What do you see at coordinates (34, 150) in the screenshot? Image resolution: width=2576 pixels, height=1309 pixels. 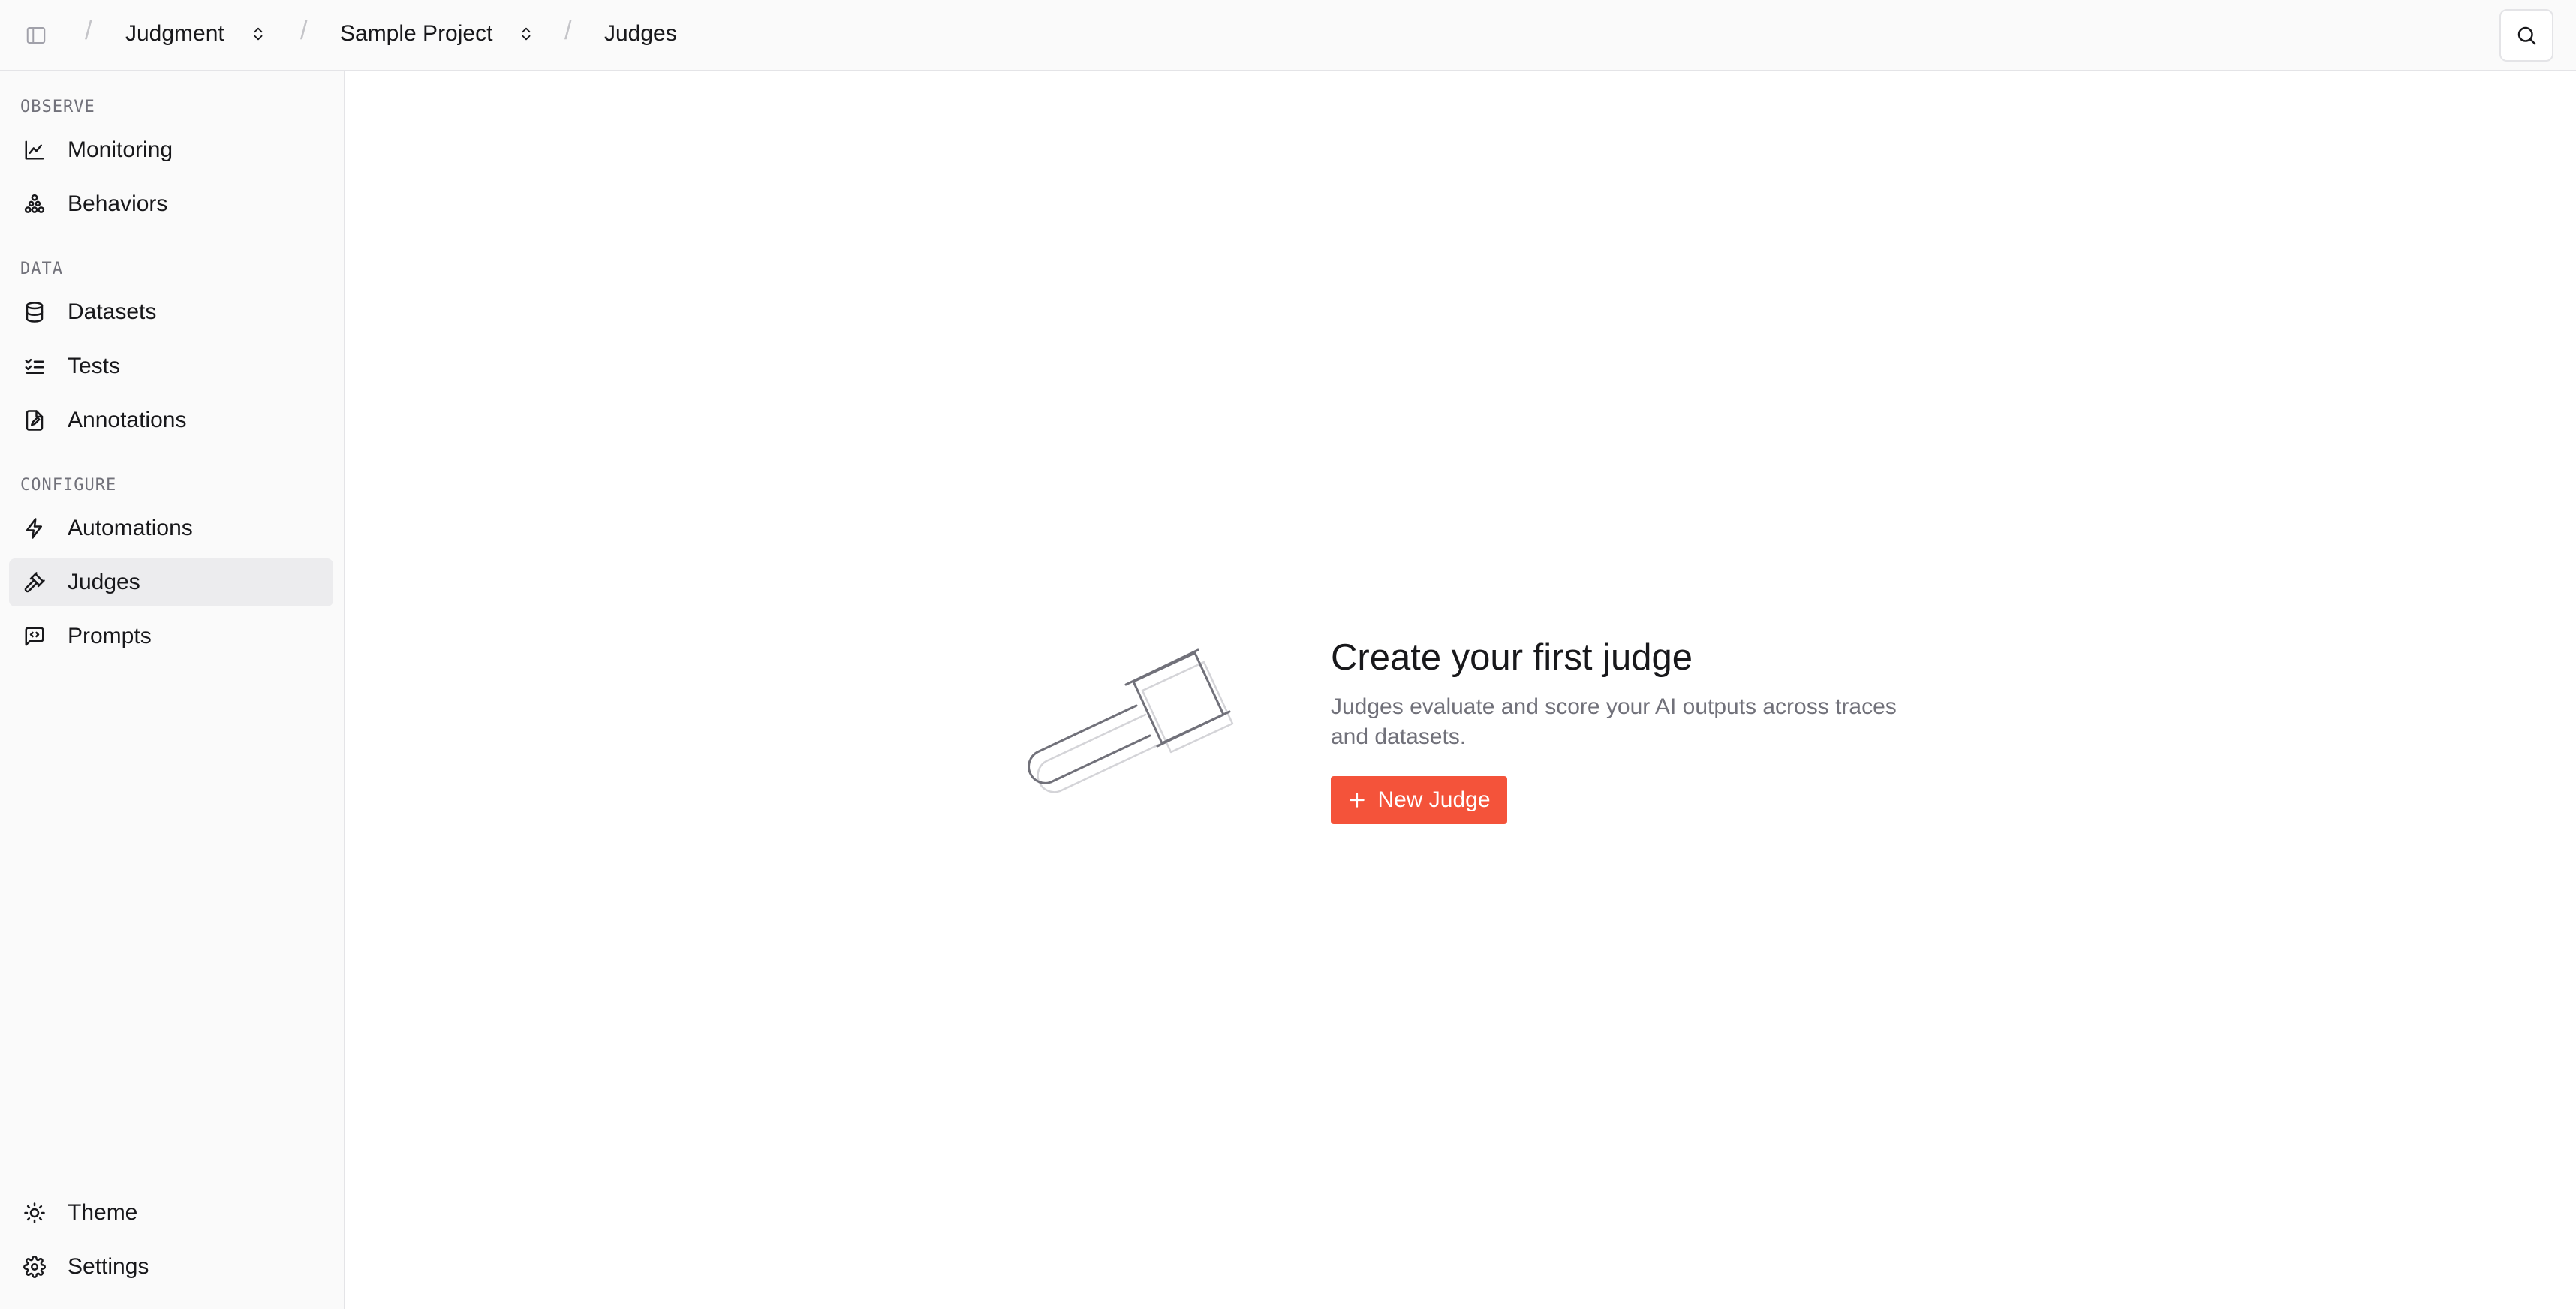 I see `chart-line-icon` at bounding box center [34, 150].